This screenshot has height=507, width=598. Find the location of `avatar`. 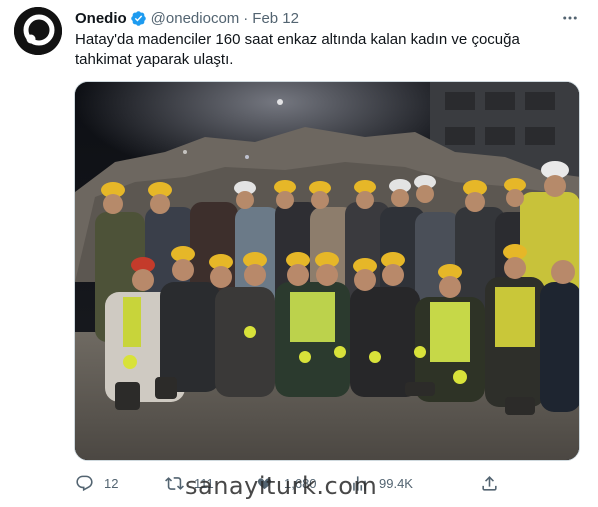

avatar is located at coordinates (38, 31).